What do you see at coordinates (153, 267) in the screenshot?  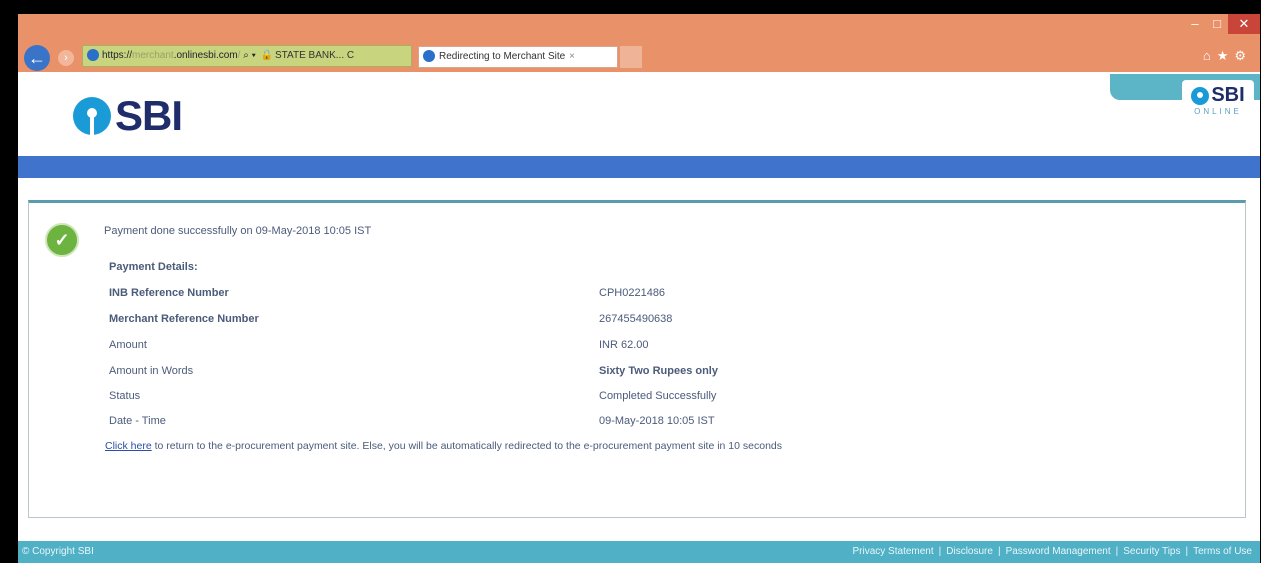 I see `payment-details-heading: Payment Details:` at bounding box center [153, 267].